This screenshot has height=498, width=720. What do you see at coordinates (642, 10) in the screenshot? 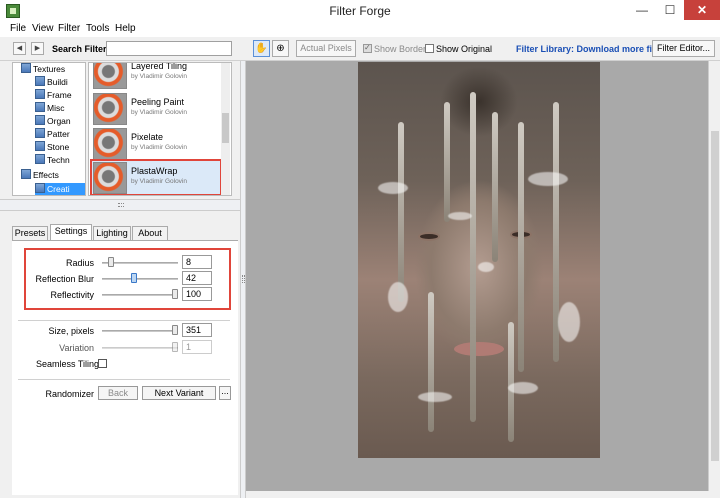
I see `minimize-button: —` at bounding box center [642, 10].